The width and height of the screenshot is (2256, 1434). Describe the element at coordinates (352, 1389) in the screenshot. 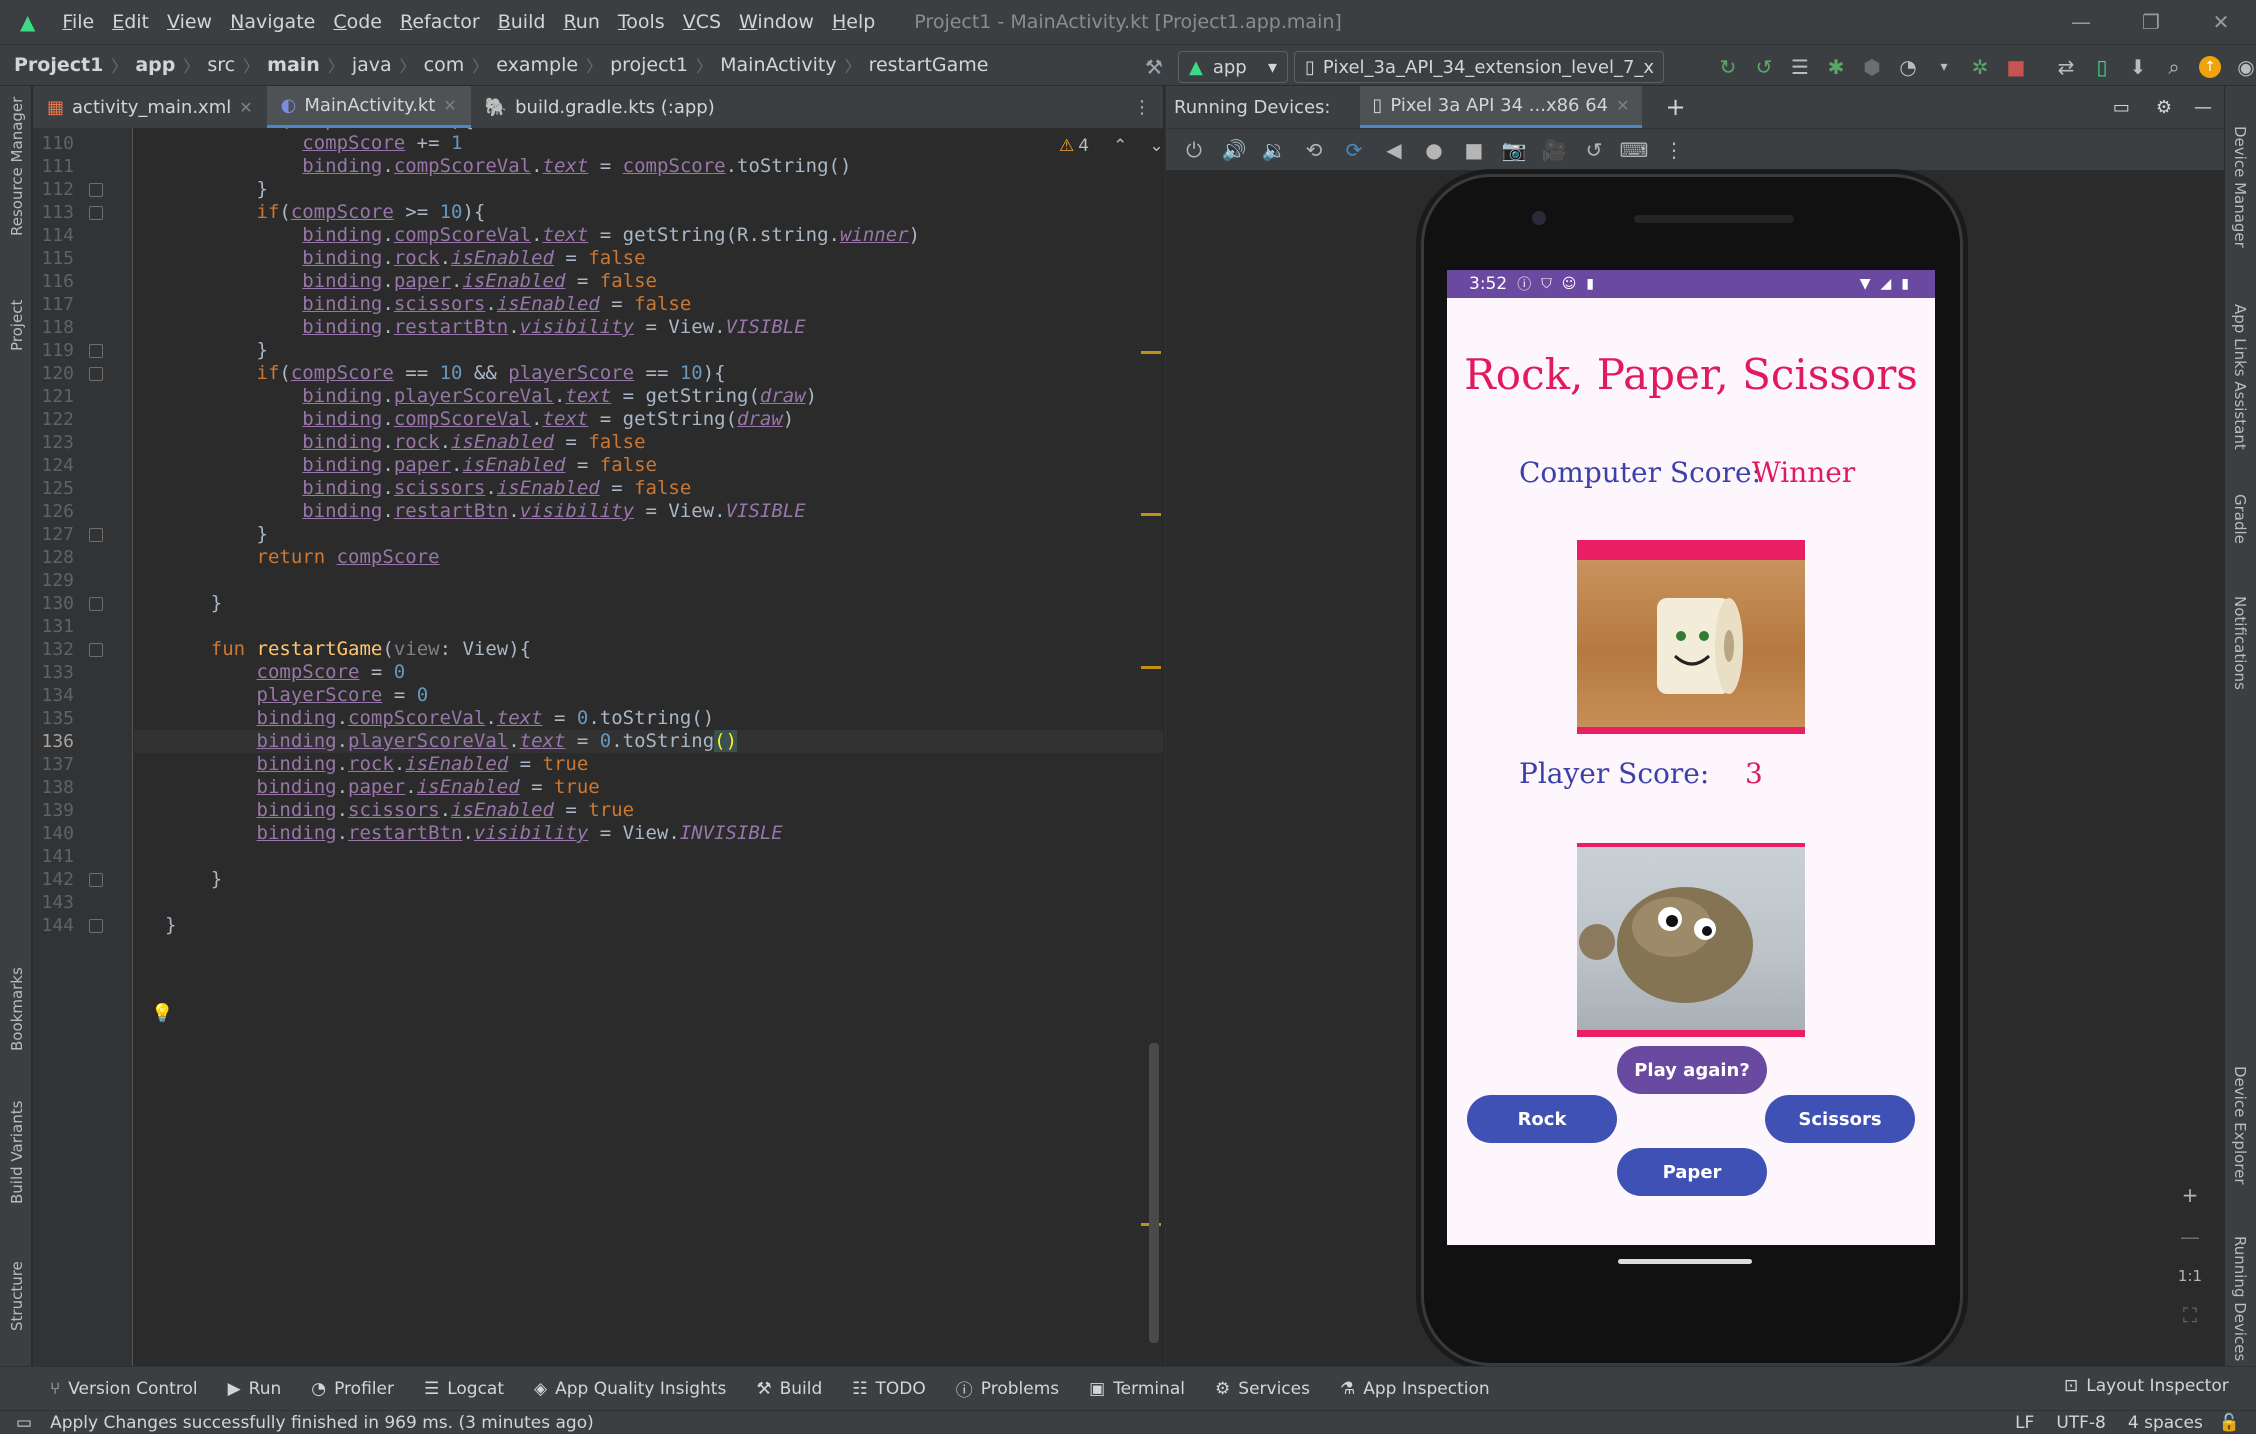

I see `tool-window-profiler: ◔ Profiler` at that location.